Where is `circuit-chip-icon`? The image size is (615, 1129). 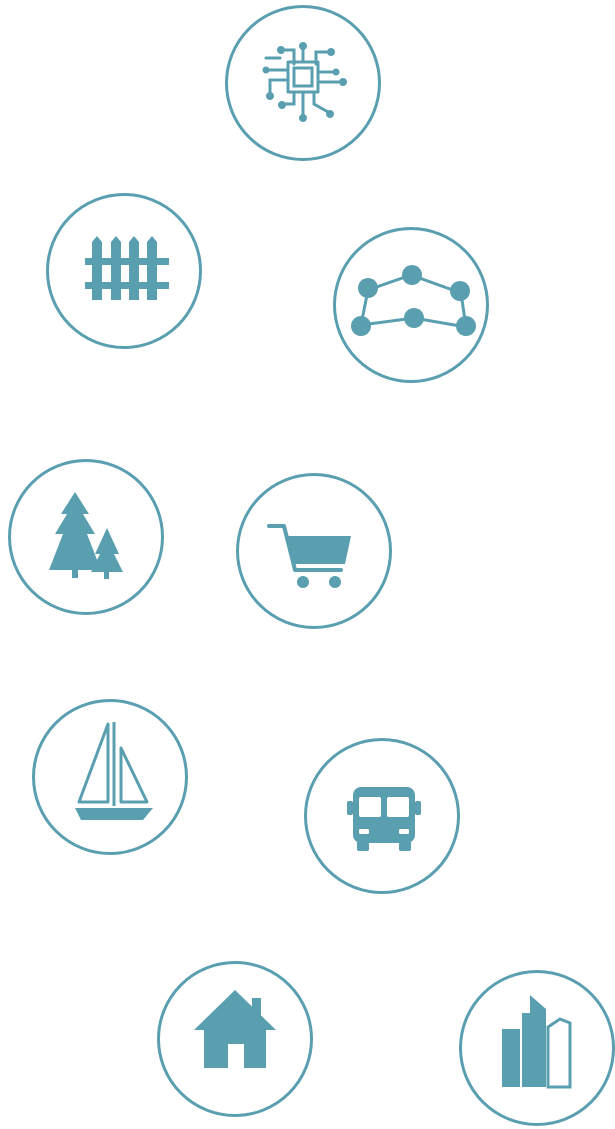
circuit-chip-icon is located at coordinates (304, 82).